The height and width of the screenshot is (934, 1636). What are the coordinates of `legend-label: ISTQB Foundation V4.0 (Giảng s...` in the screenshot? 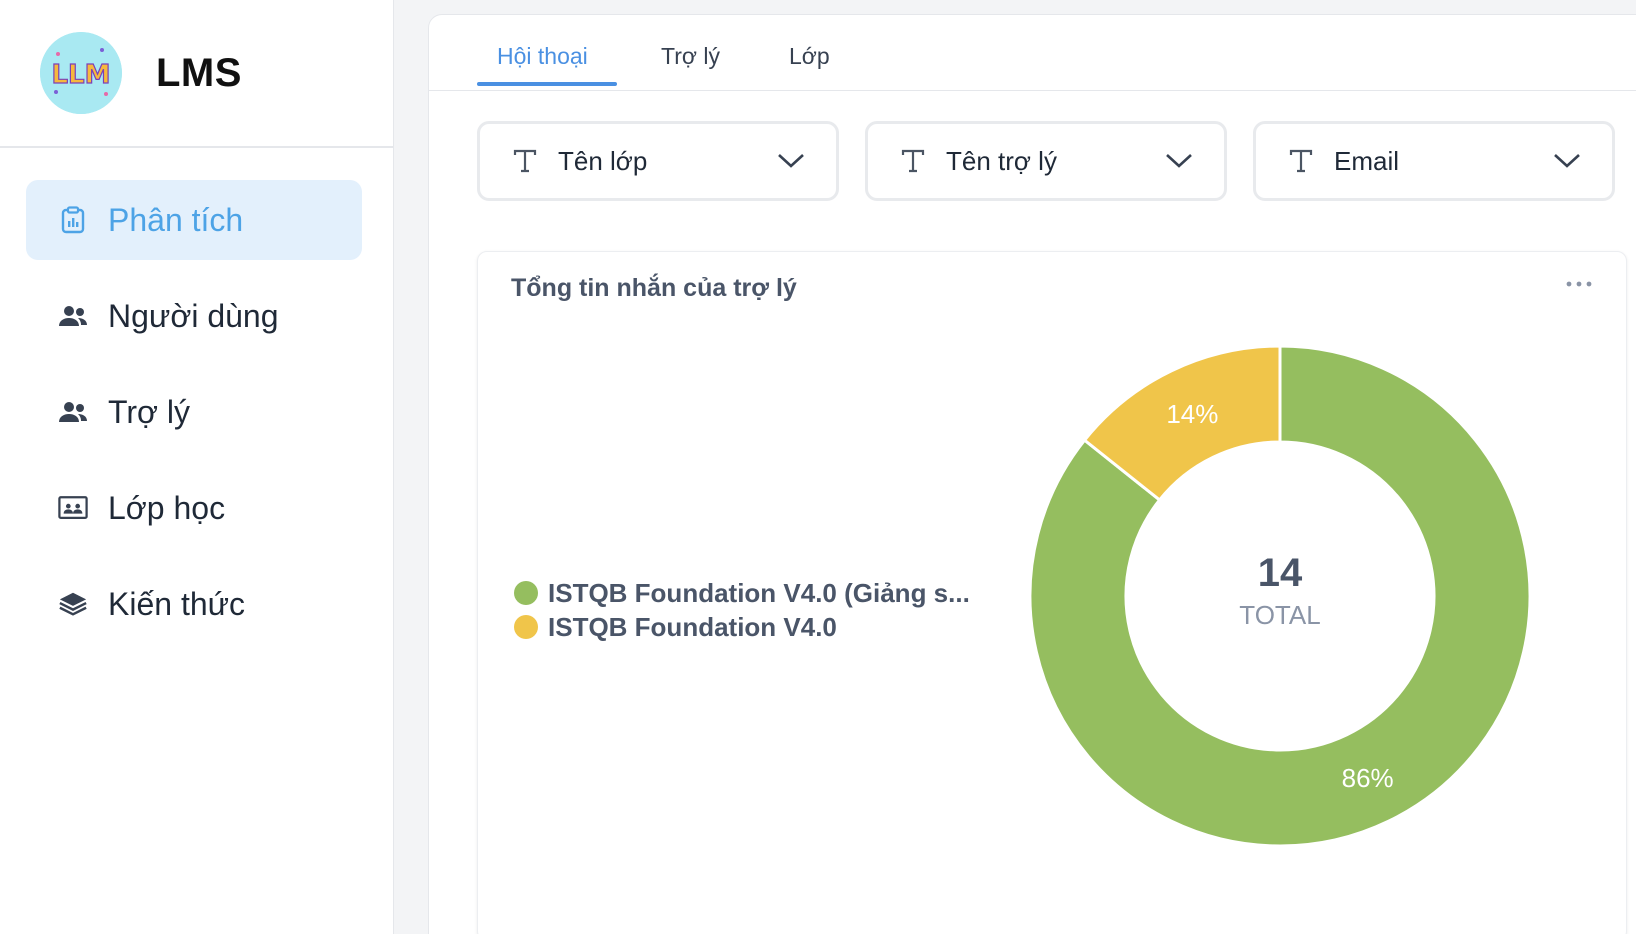 It's located at (759, 592).